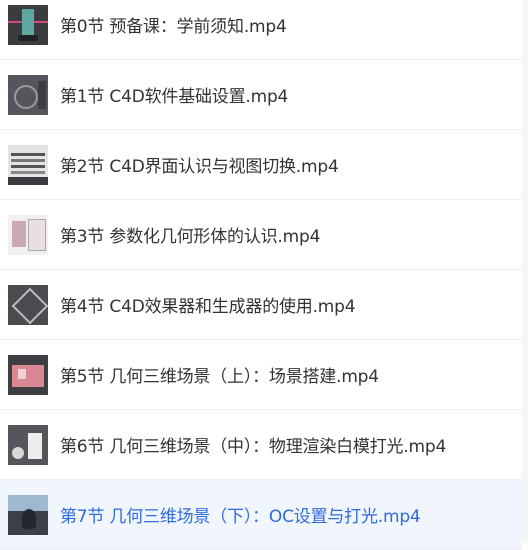 The height and width of the screenshot is (550, 528). Describe the element at coordinates (199, 167) in the screenshot. I see `lesson-title: 第2节 C4D界面认识与视图切换.mp4` at that location.